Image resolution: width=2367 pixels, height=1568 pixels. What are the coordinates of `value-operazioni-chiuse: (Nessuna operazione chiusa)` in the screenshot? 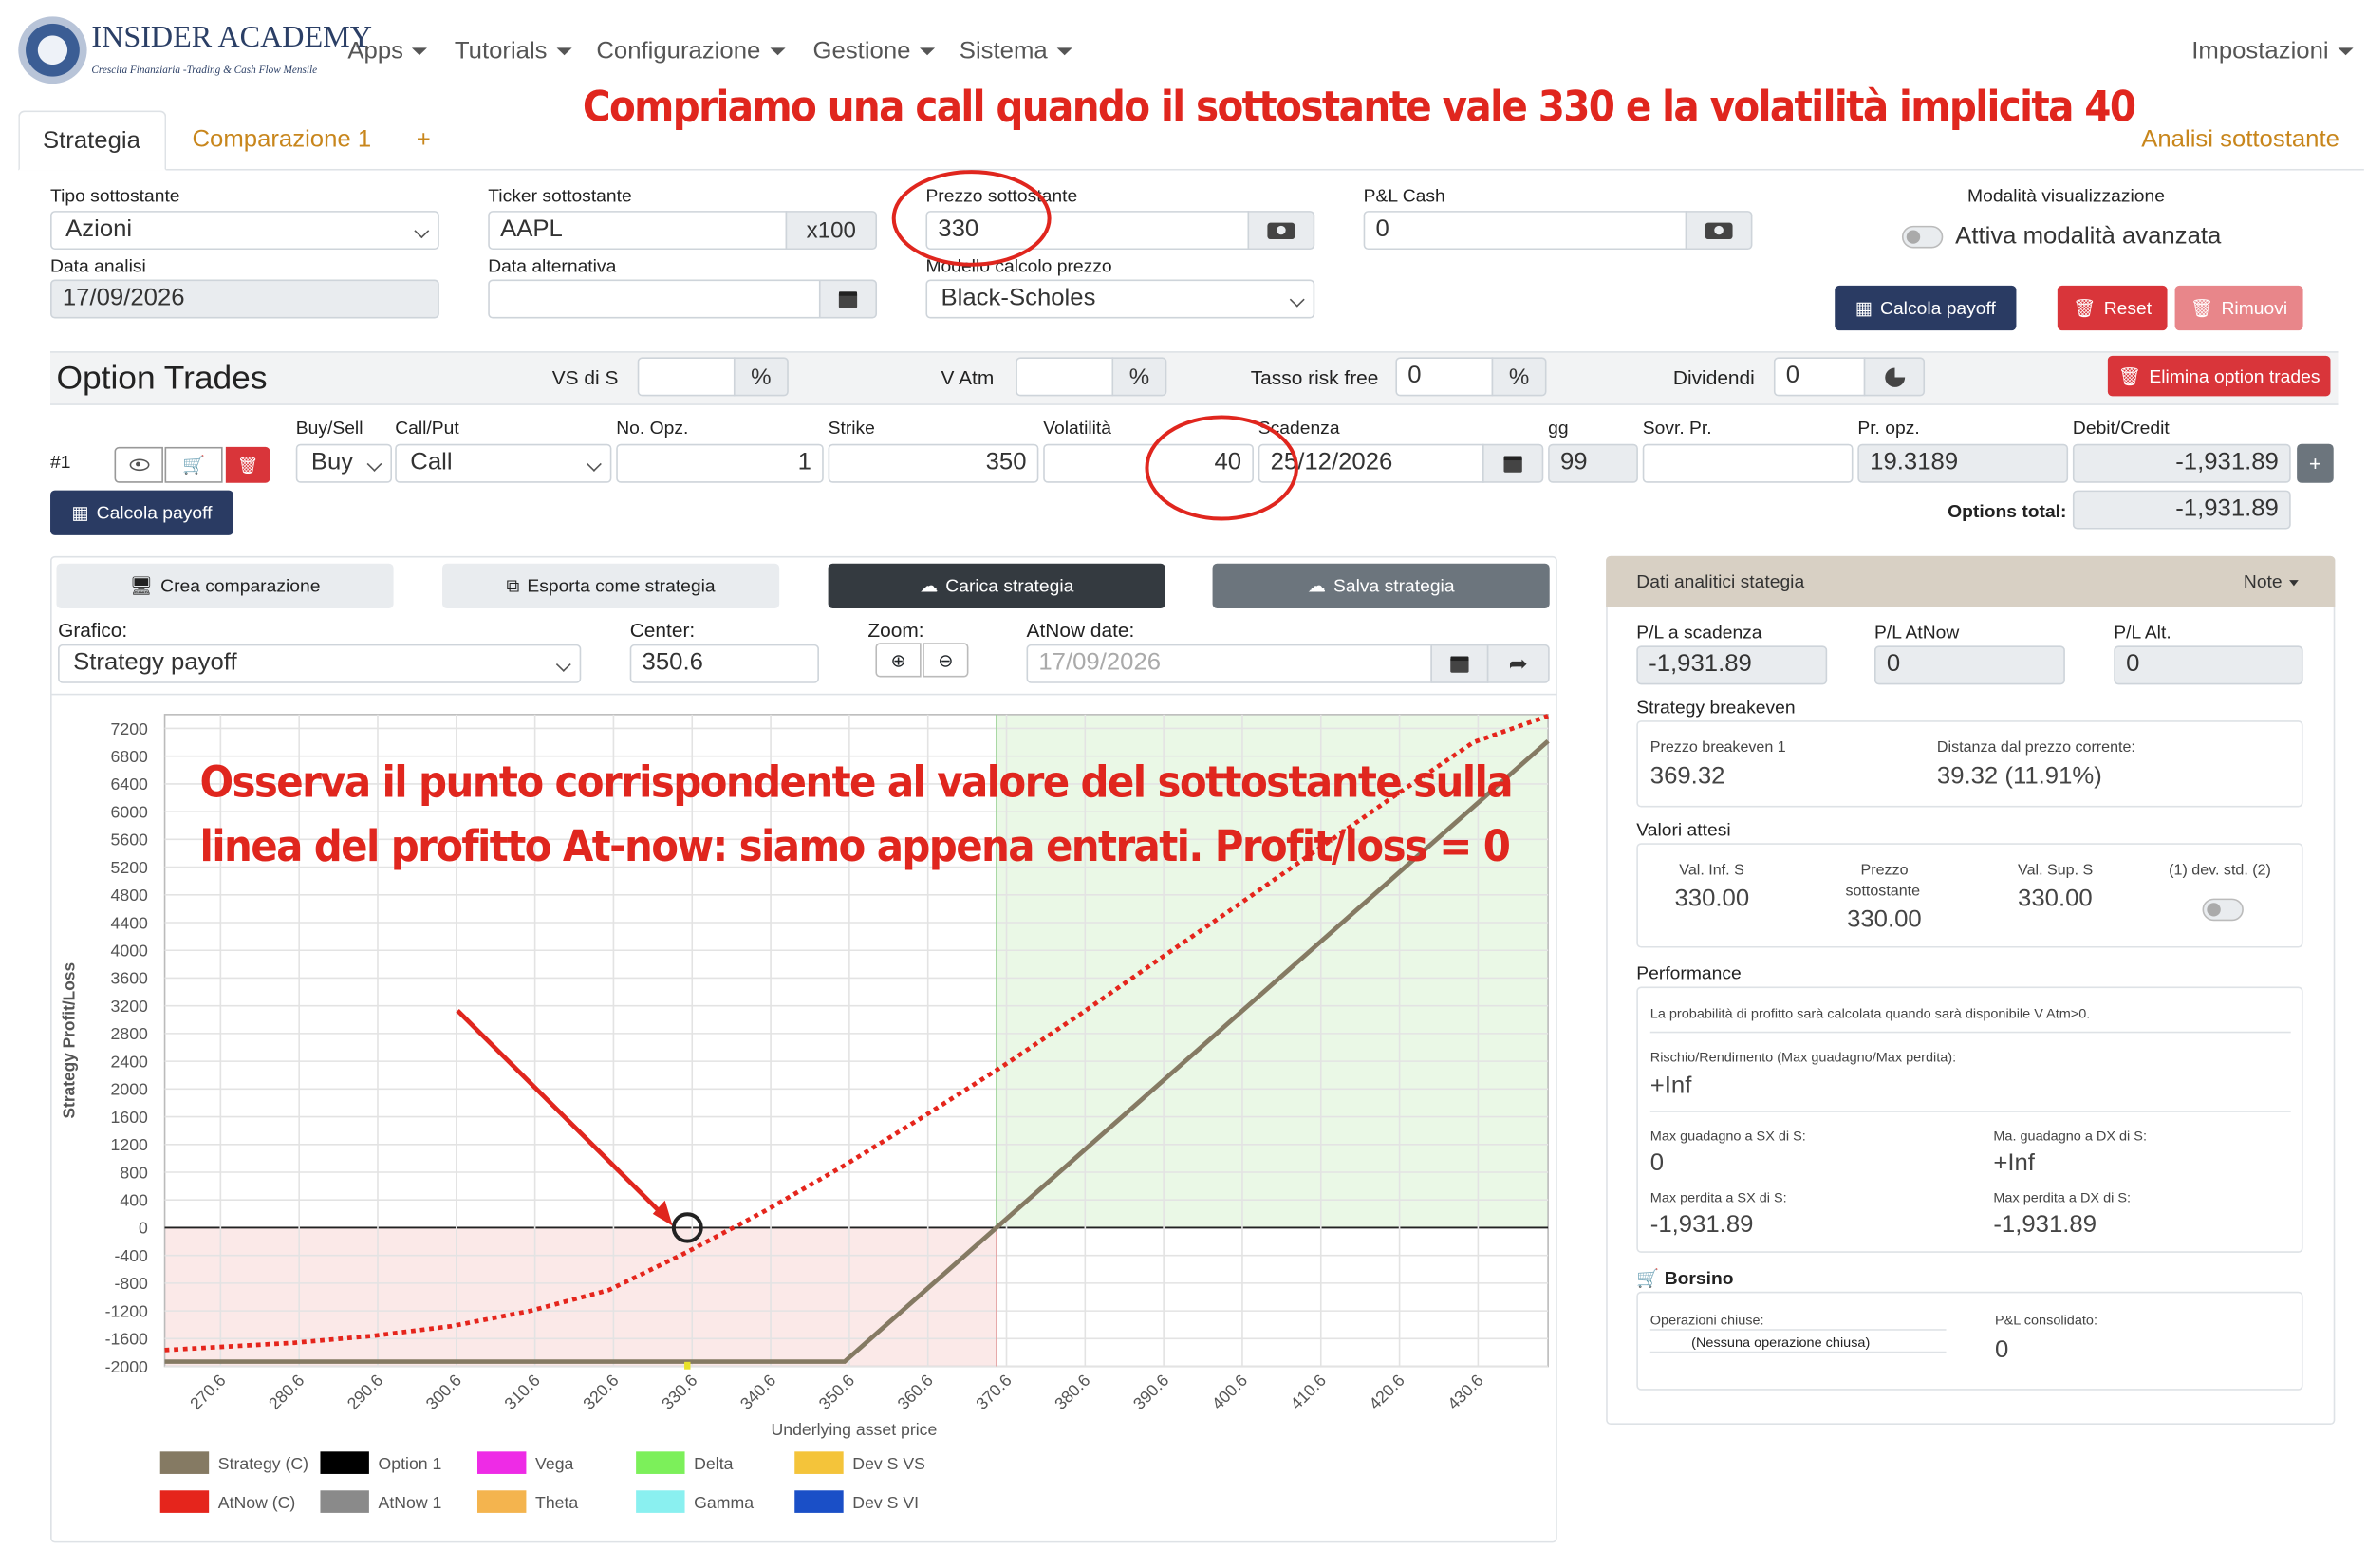 It's located at (1781, 1343).